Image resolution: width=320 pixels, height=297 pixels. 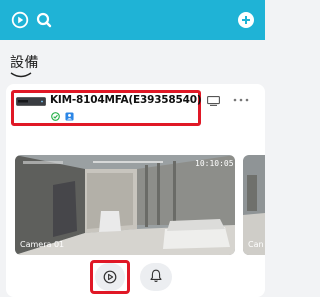 I want to click on camera-name: Camera 01, so click(x=42, y=244).